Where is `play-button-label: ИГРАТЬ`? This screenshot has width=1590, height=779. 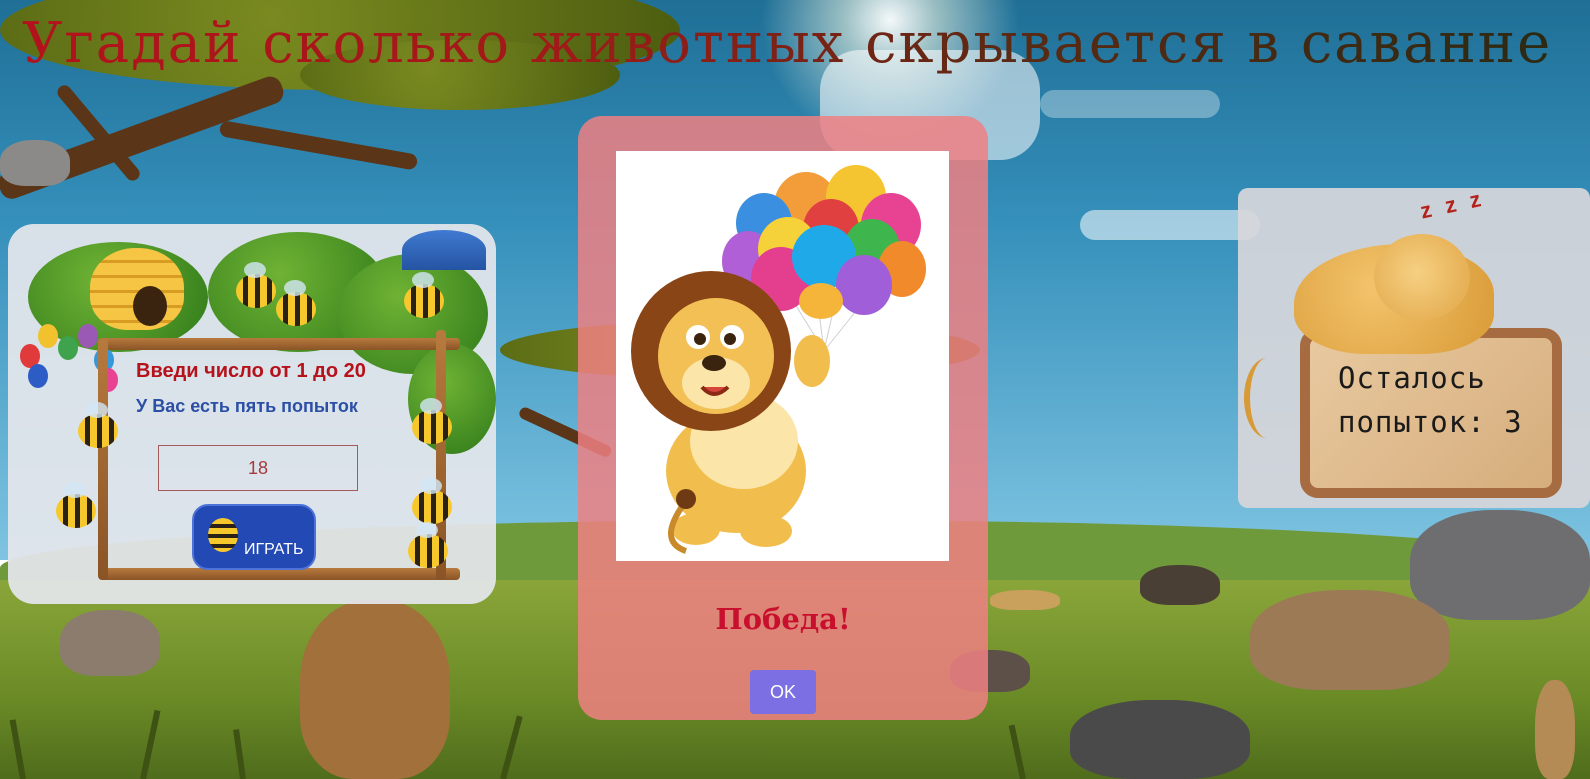
play-button-label: ИГРАТЬ is located at coordinates (274, 549).